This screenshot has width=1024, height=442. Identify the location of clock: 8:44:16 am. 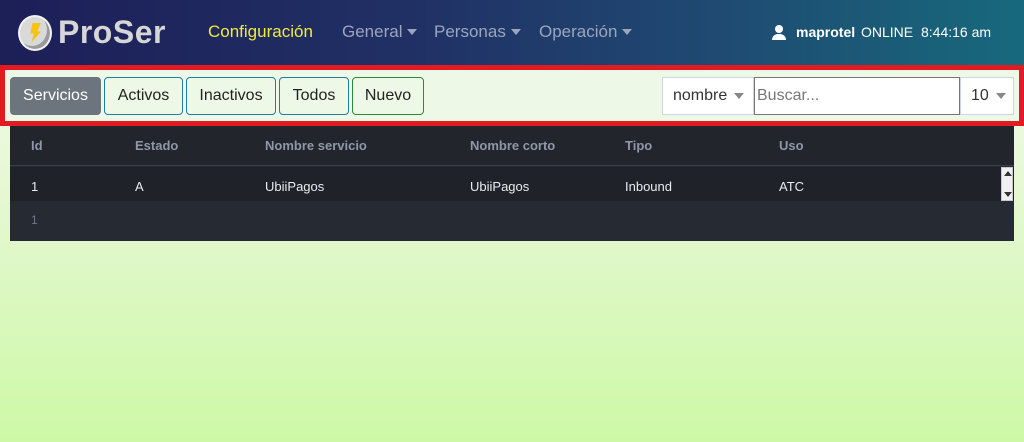
(956, 32).